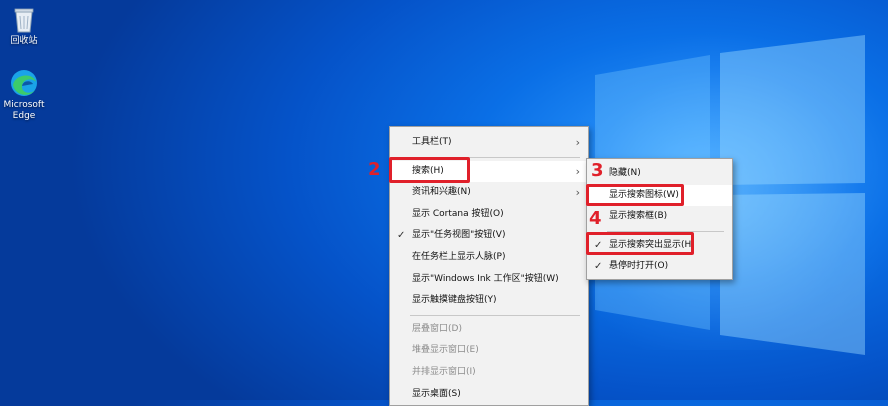 Image resolution: width=888 pixels, height=406 pixels. Describe the element at coordinates (441, 192) in the screenshot. I see `menu-item-label: 资讯和兴趣(N)` at that location.